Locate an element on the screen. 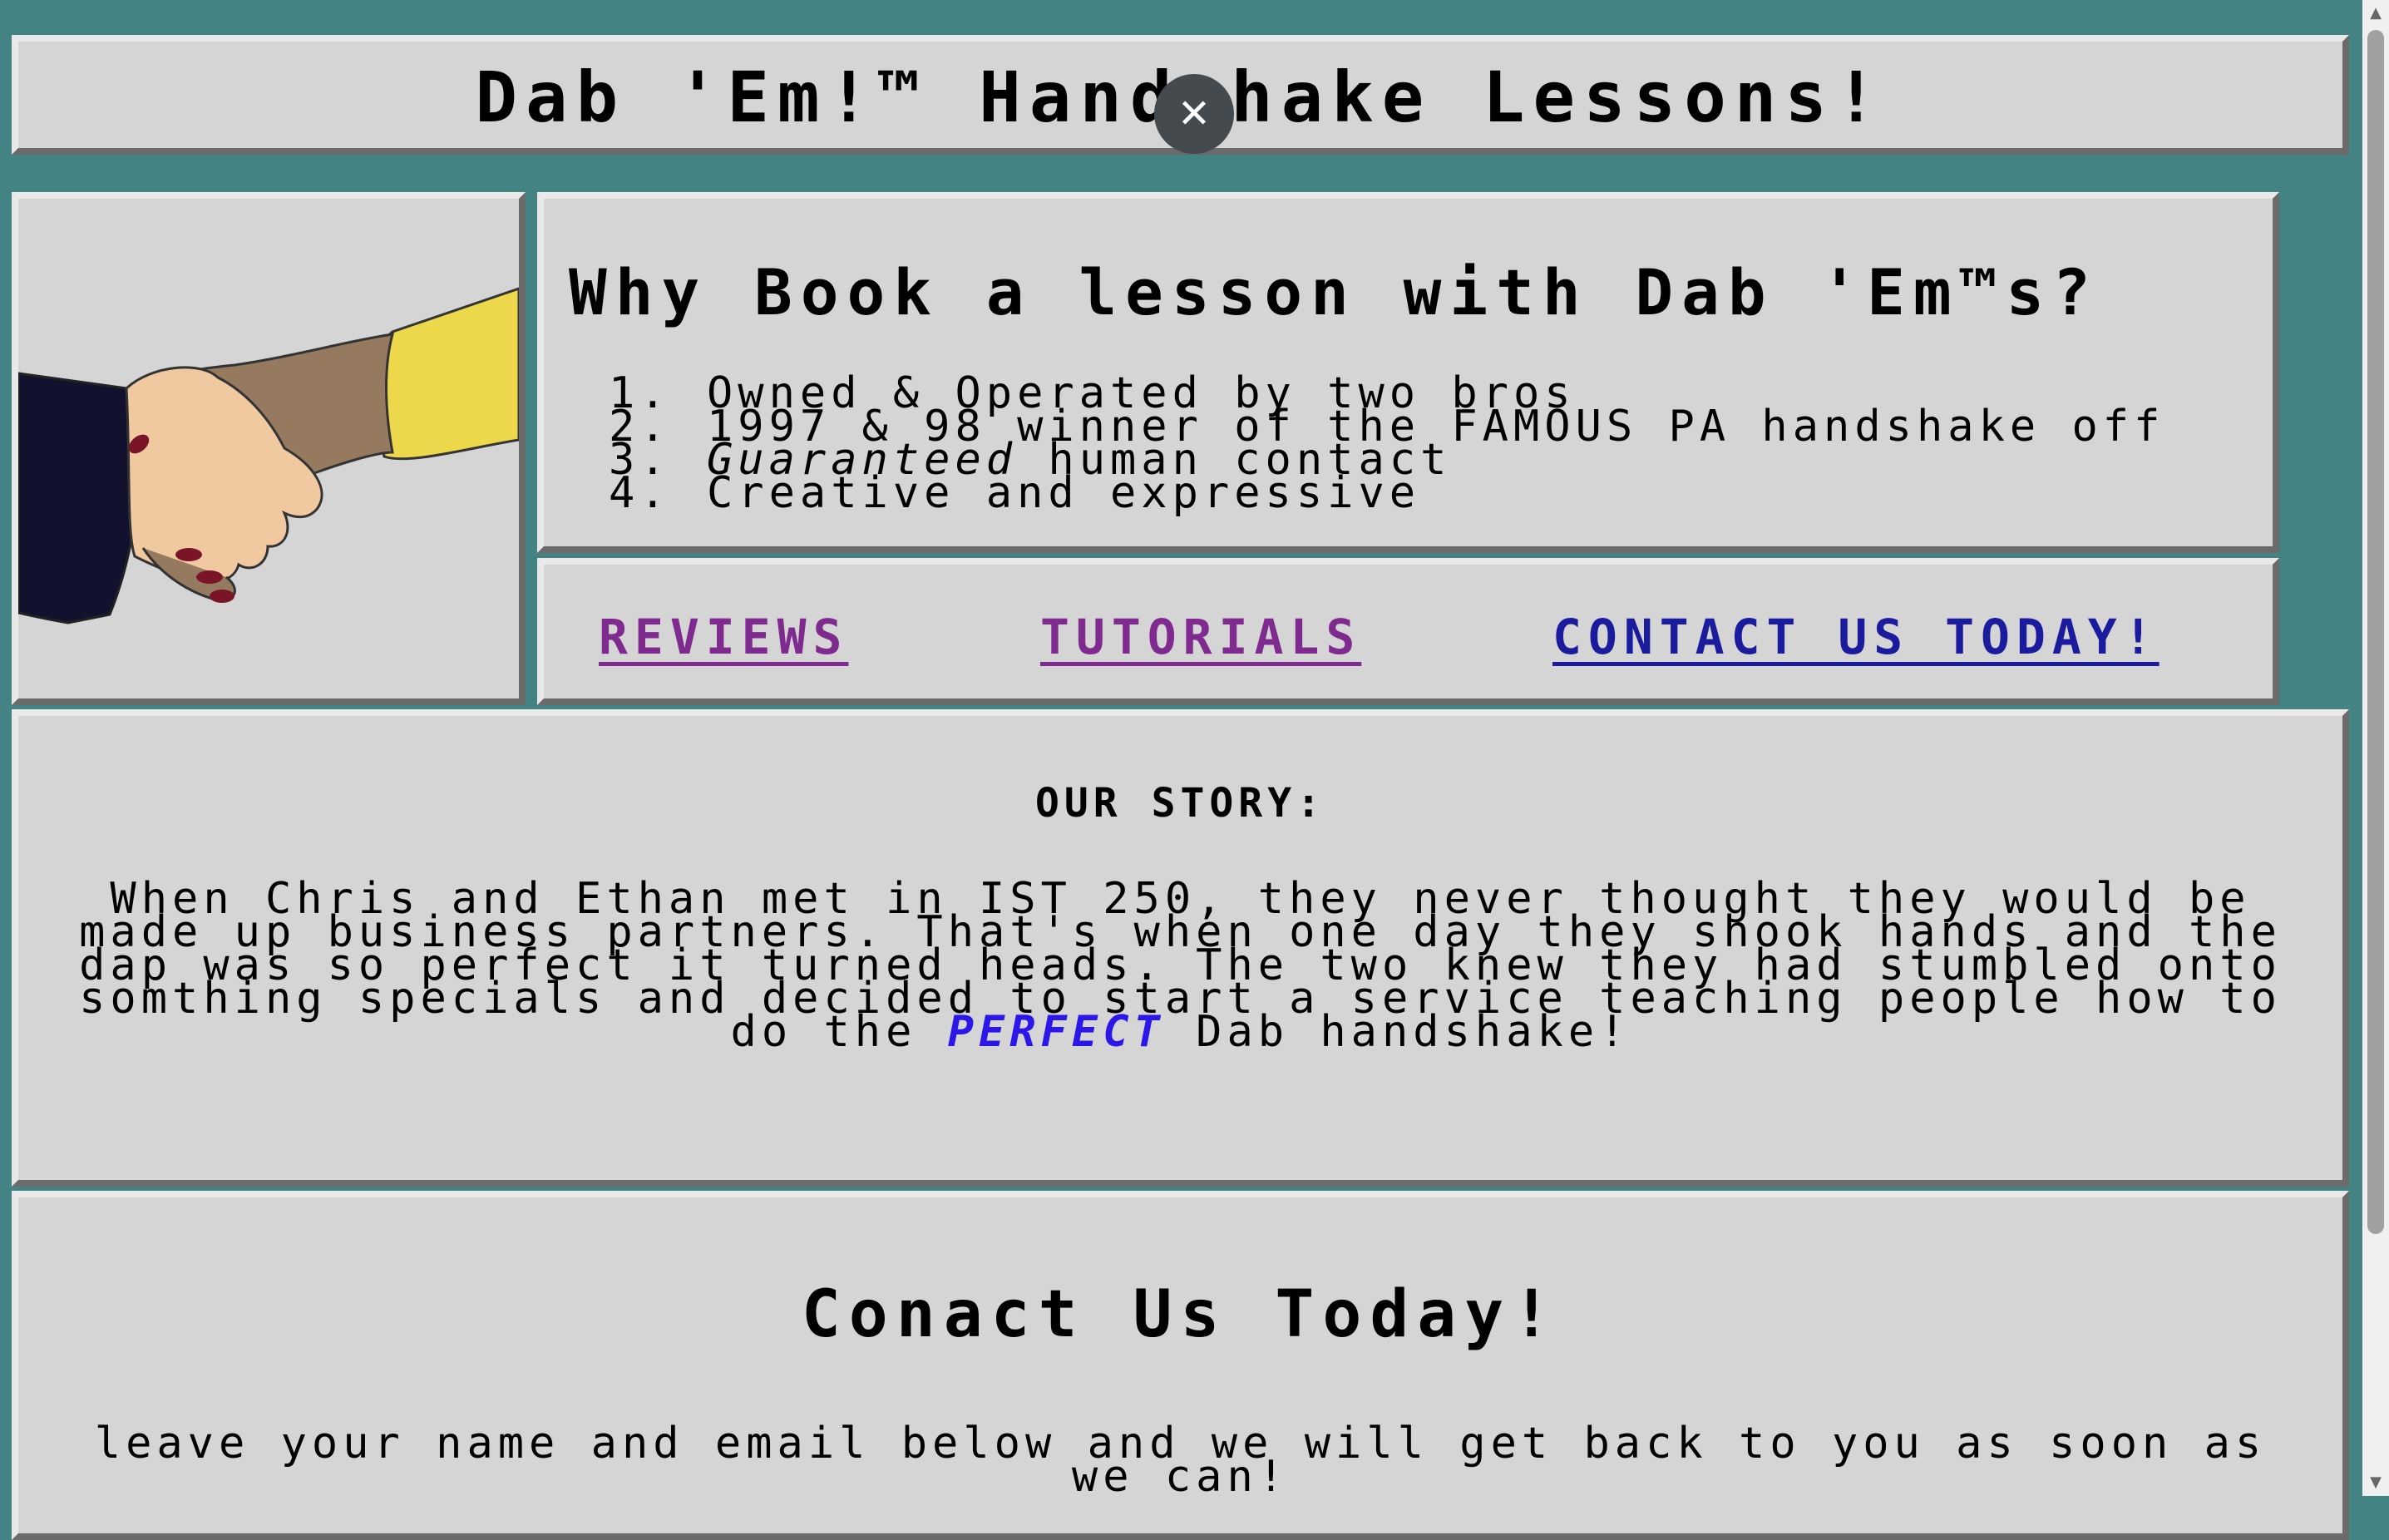  perfect-emphasis: PERFECT is located at coordinates (1056, 1032).